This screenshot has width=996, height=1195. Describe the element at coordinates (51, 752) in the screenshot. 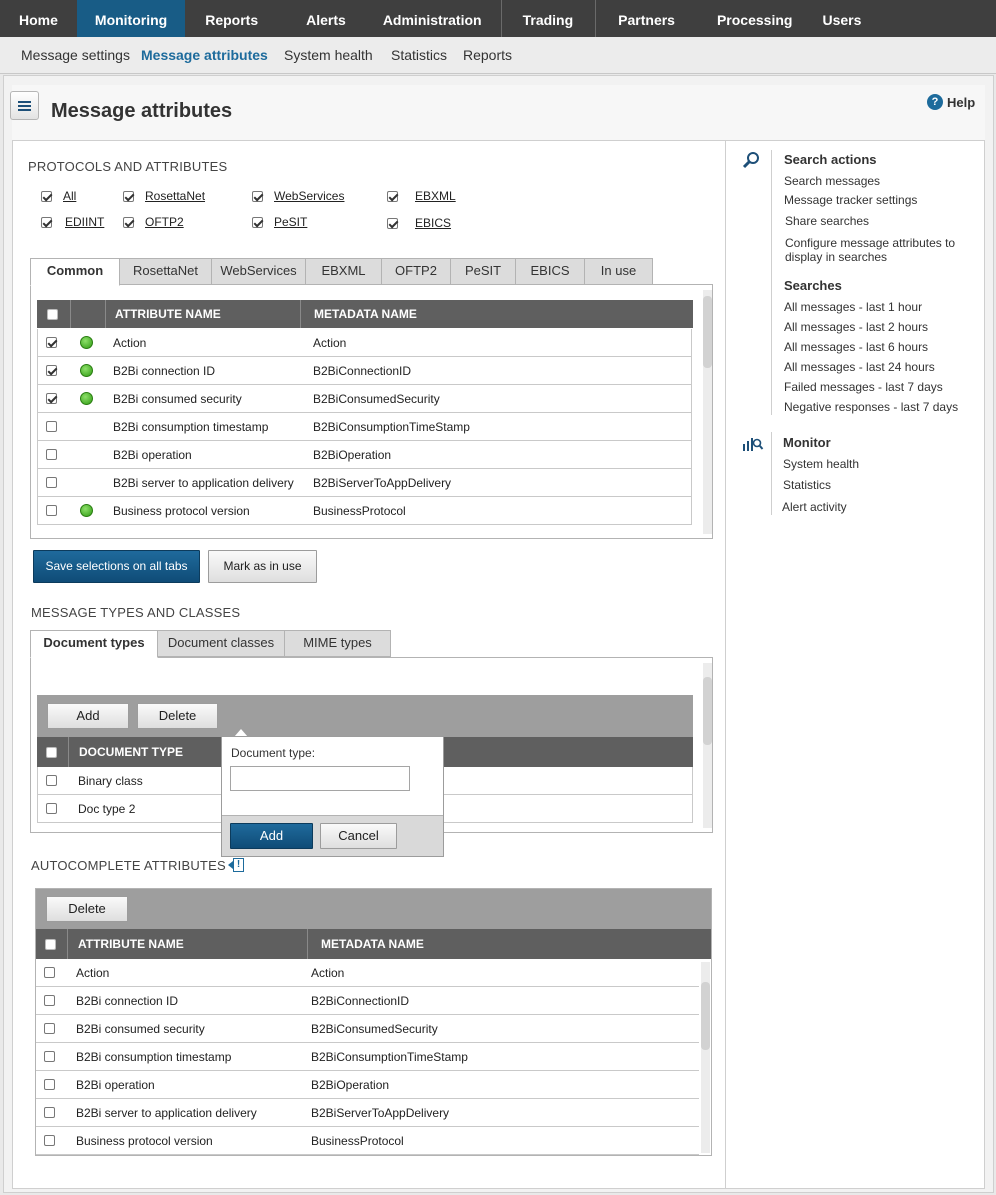

I see `document-select-all-checkbox` at that location.